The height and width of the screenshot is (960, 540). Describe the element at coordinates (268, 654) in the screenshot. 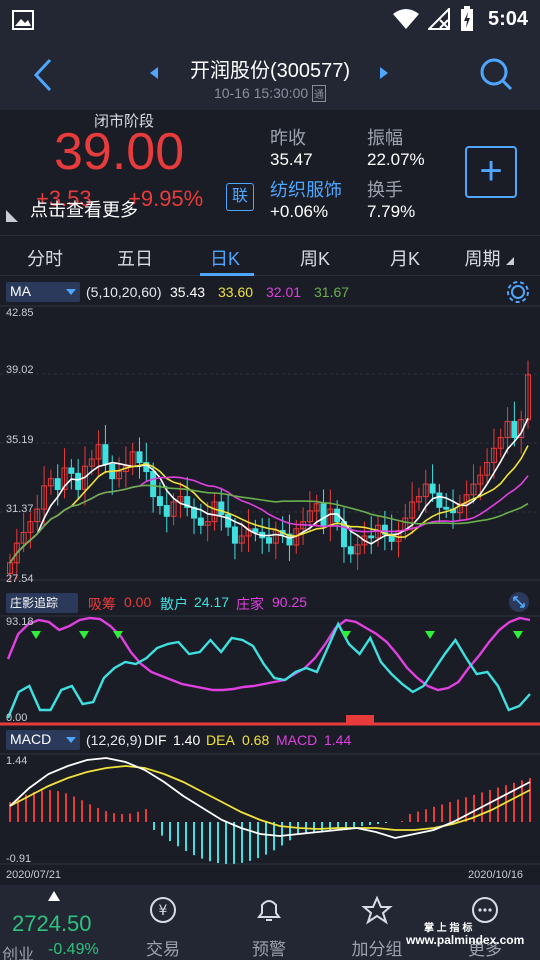

I see `zhuangjia-line` at that location.